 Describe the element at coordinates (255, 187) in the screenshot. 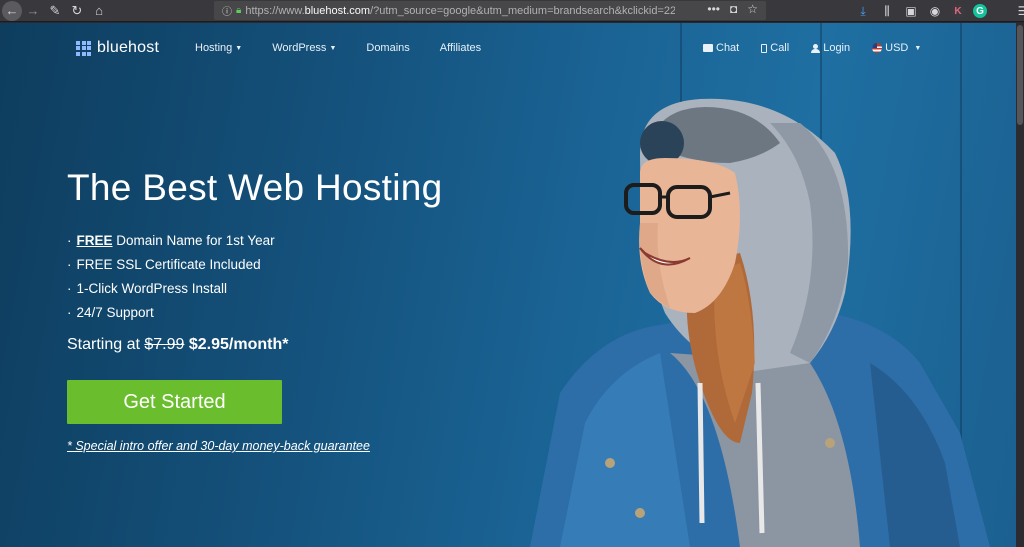

I see `hero-title: The Best Web Hosting` at that location.